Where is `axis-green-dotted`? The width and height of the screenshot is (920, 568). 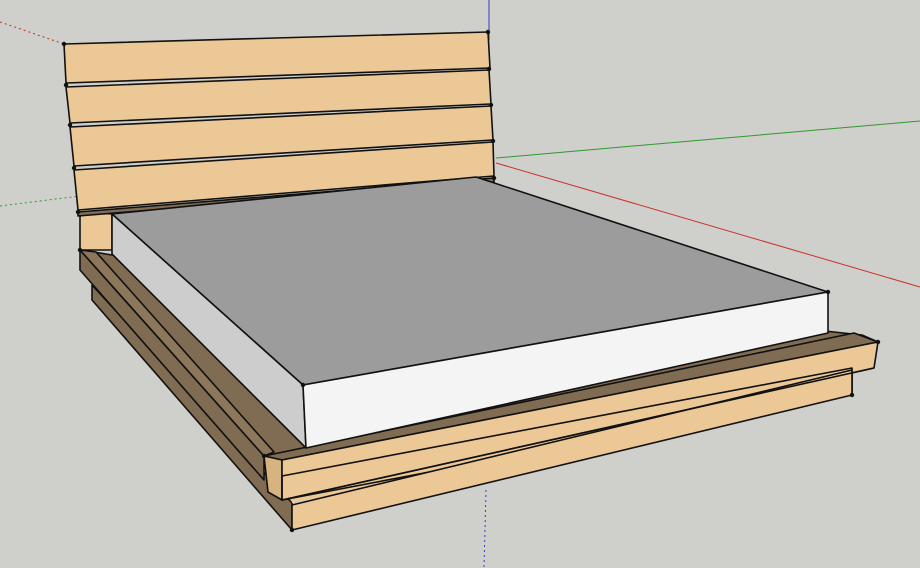
axis-green-dotted is located at coordinates (40, 201).